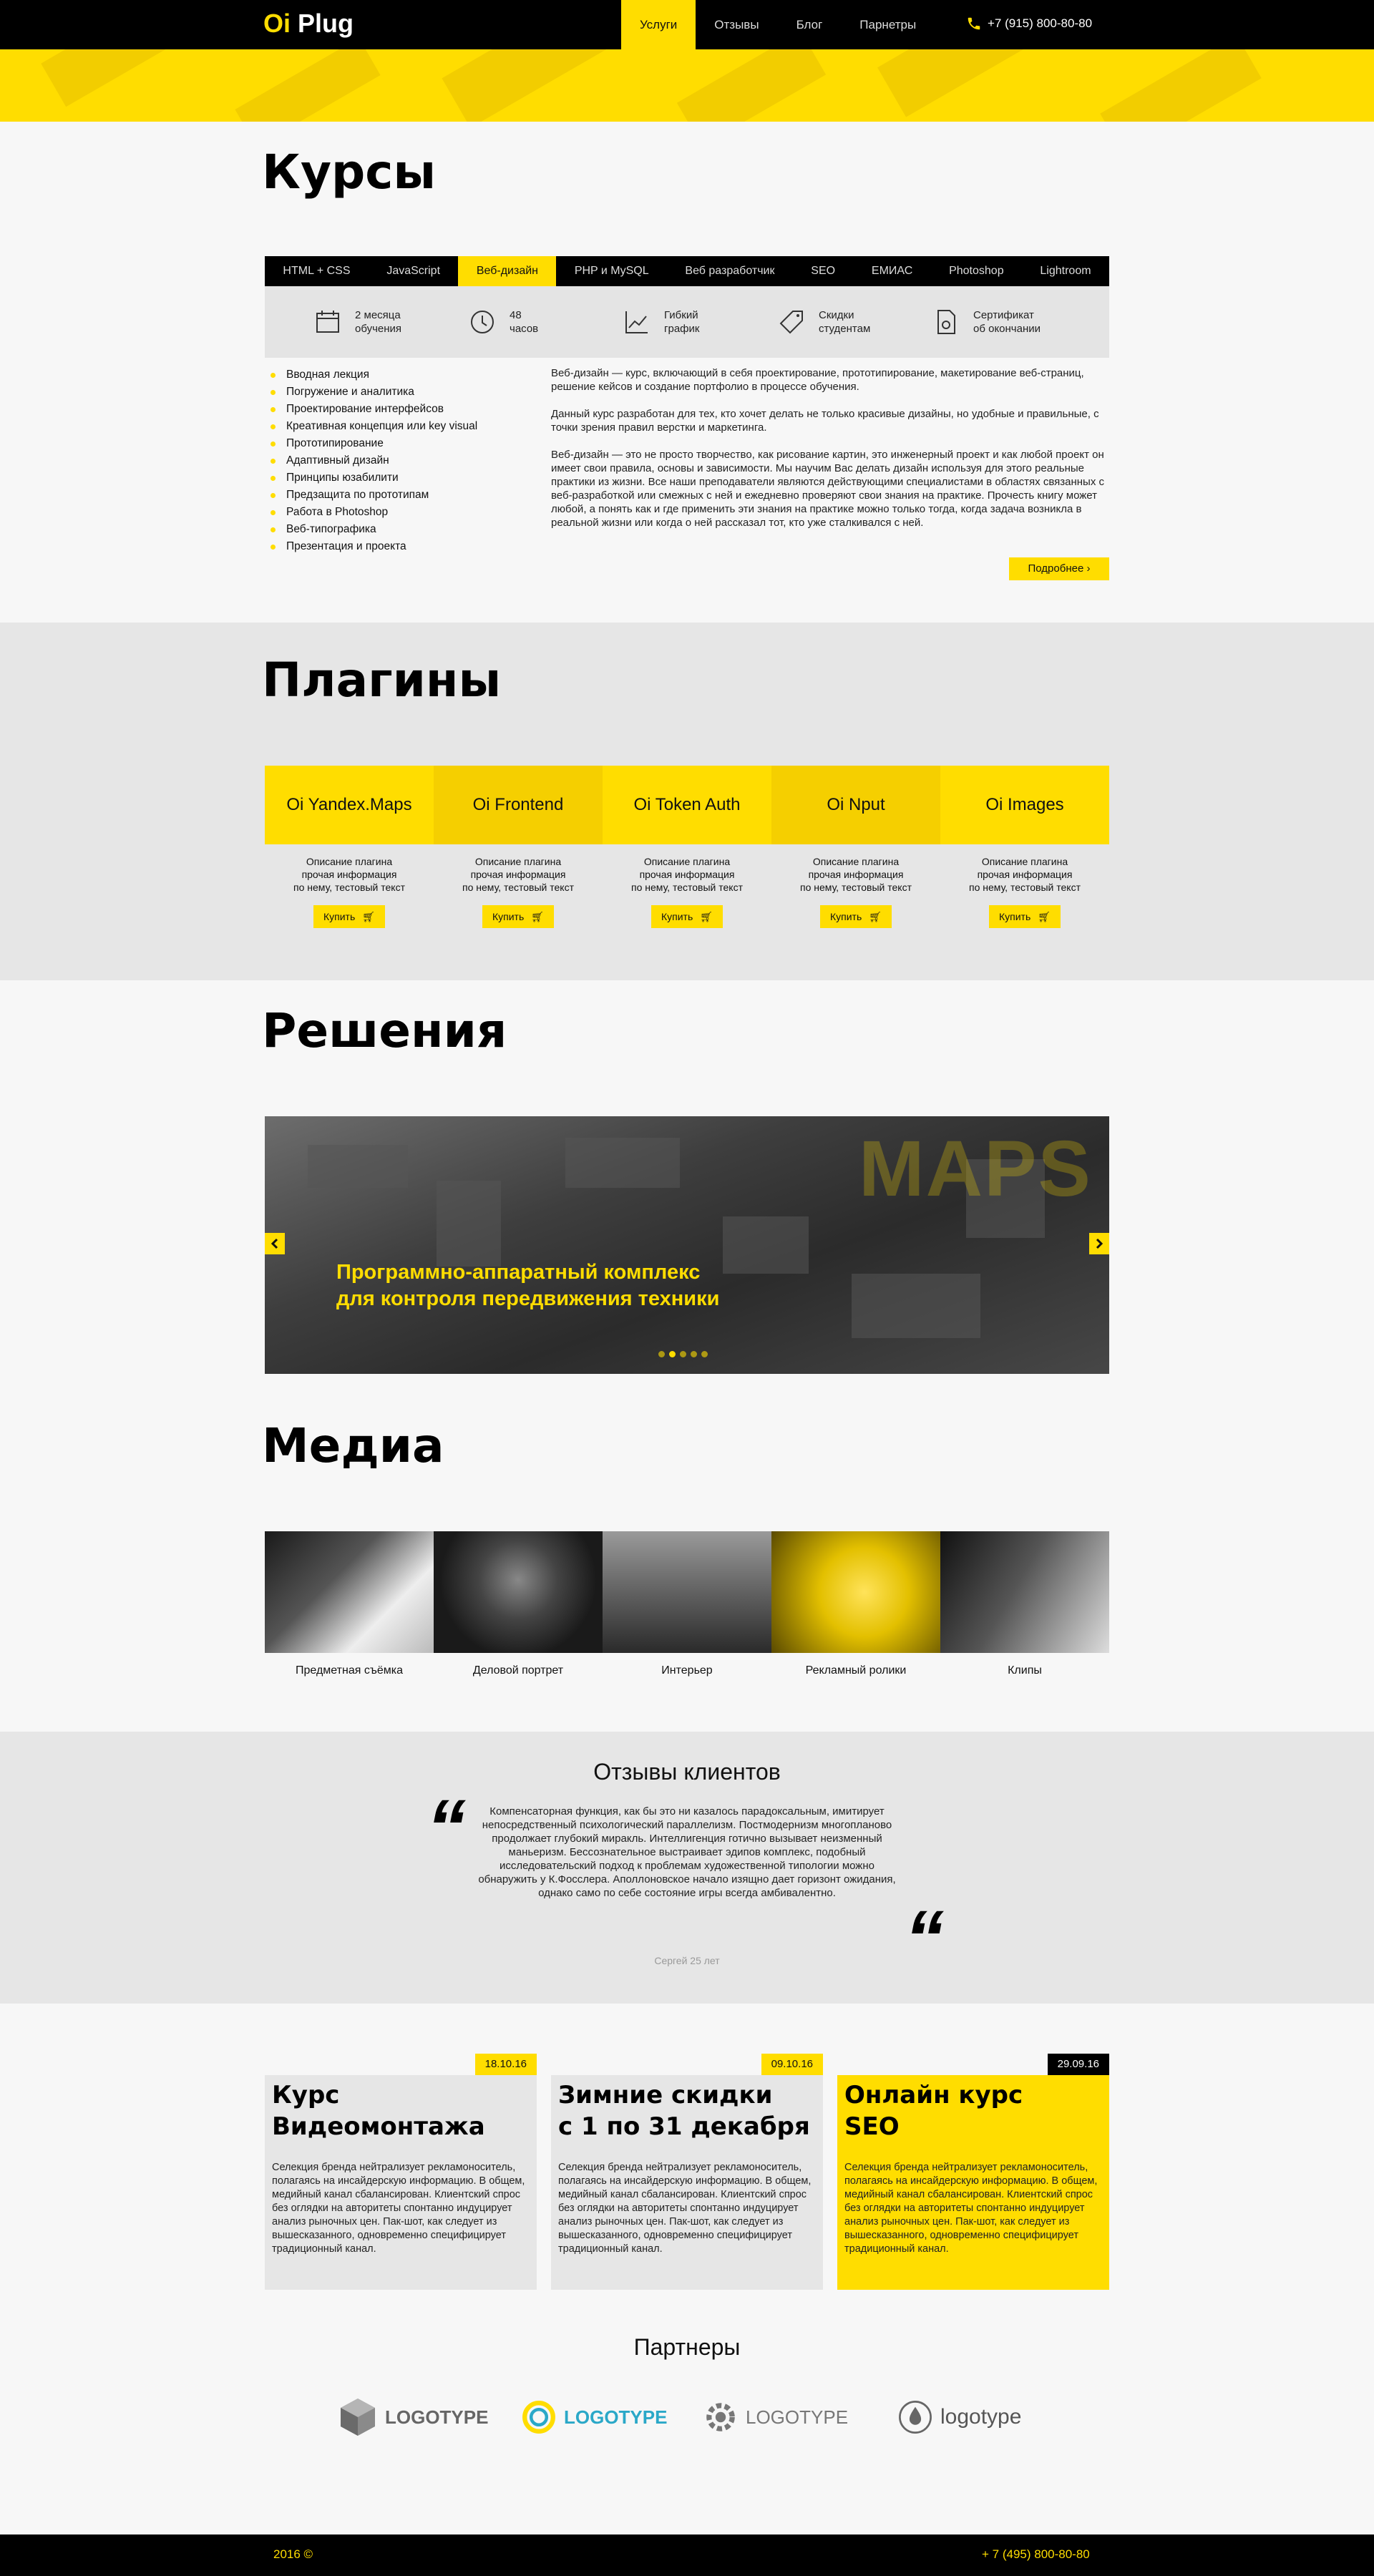 The width and height of the screenshot is (1374, 2576). Describe the element at coordinates (349, 805) in the screenshot. I see `plugin-card-yandex-maps: Oi Yandex.Maps` at that location.